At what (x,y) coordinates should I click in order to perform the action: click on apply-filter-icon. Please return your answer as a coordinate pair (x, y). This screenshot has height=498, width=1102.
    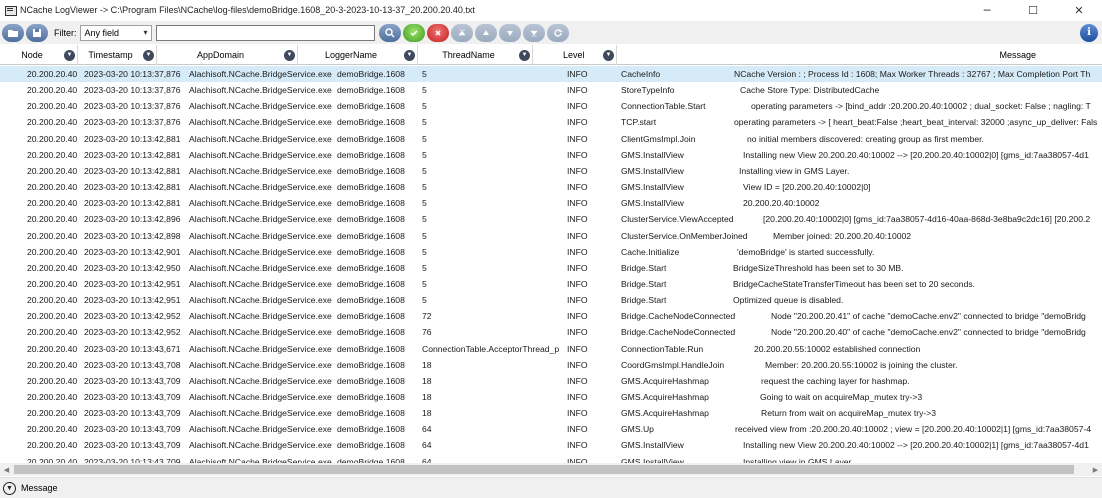
    Looking at the image, I should click on (413, 32).